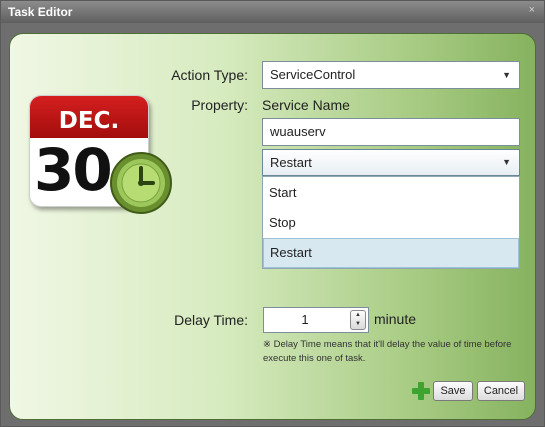  Describe the element at coordinates (89, 121) in the screenshot. I see `calendar-month: DEC.` at that location.